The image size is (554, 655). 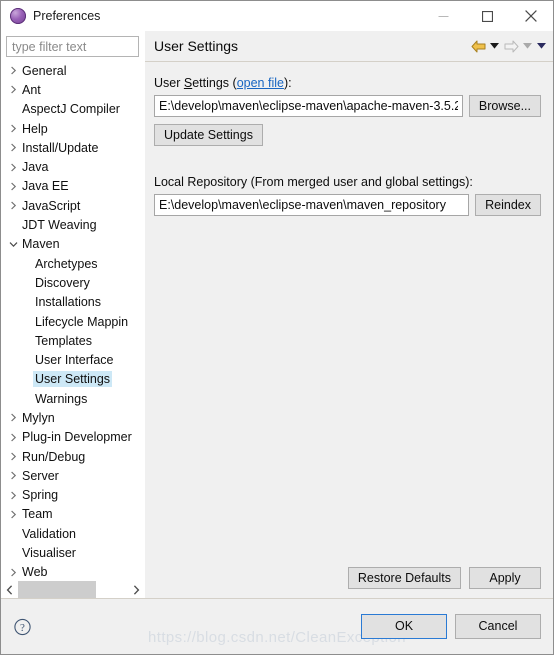 I want to click on sidebar-item-warnings: Warnings, so click(x=72, y=398).